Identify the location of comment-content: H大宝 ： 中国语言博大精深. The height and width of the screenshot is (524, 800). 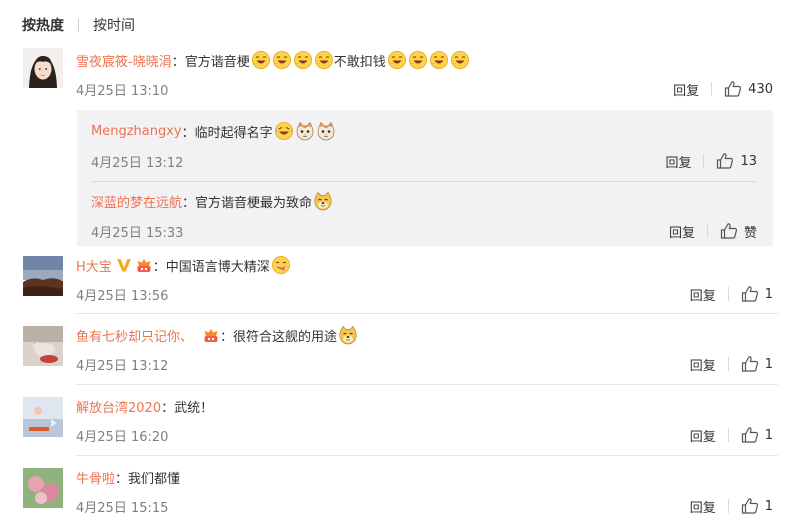
(183, 265).